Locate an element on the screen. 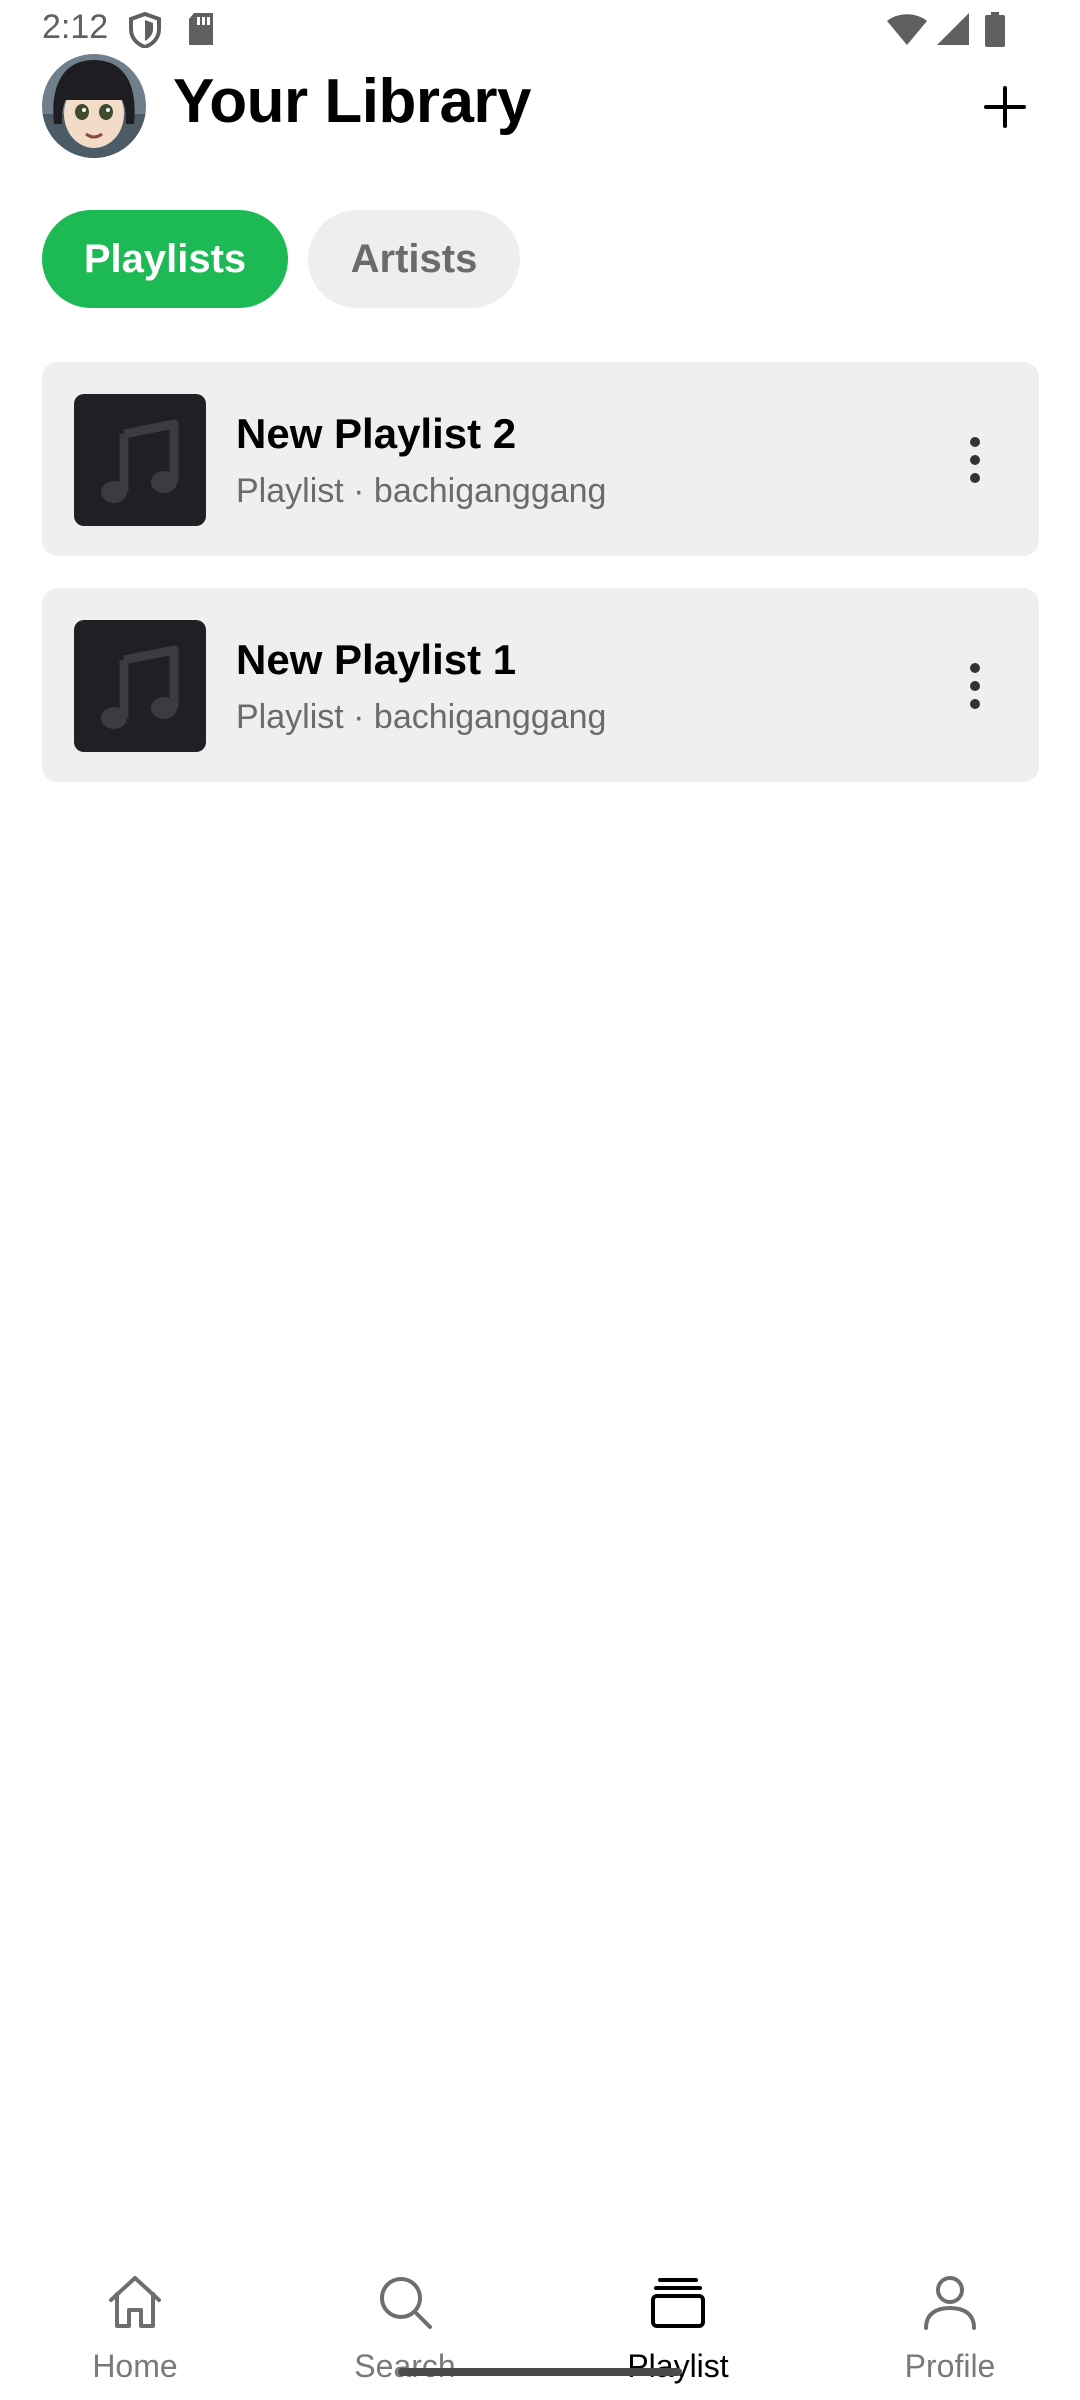 The image size is (1080, 2400). nav-home: Home is located at coordinates (135, 2325).